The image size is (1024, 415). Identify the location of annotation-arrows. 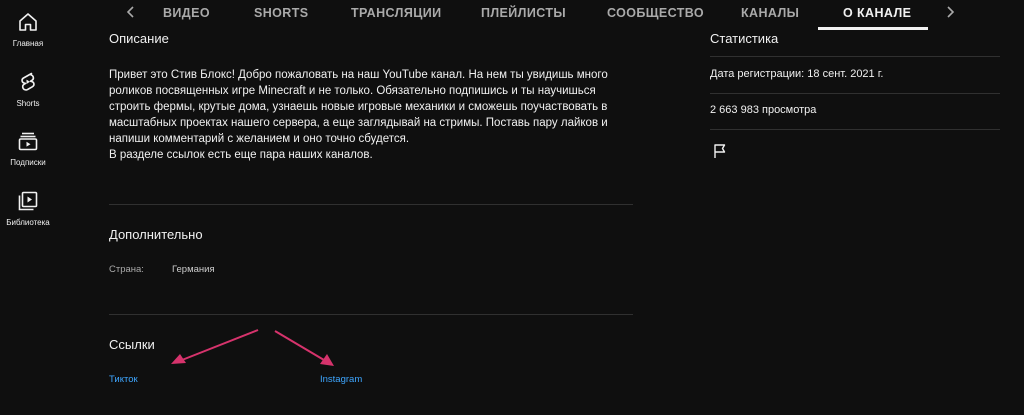
(252, 347).